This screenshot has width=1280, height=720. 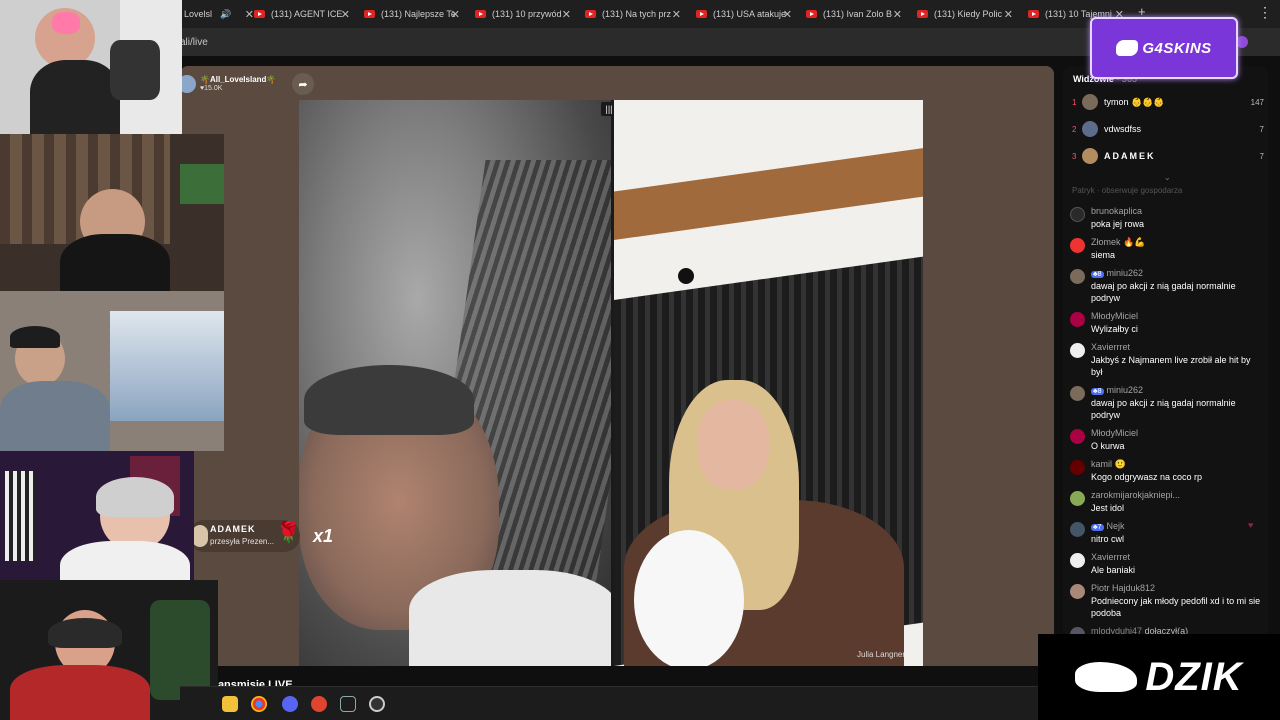 What do you see at coordinates (633, 14) in the screenshot?
I see `tab: (131) Na tych prz ✕` at bounding box center [633, 14].